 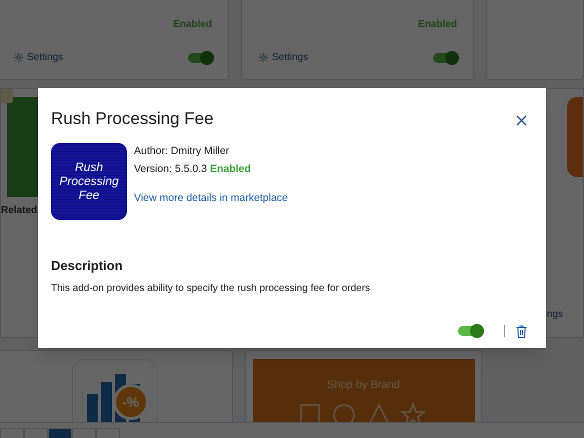 I want to click on addon-title: Related, so click(x=19, y=211).